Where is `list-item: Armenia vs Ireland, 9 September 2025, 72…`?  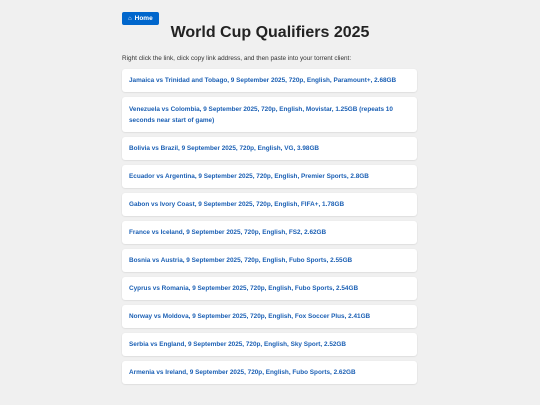
list-item: Armenia vs Ireland, 9 September 2025, 72… is located at coordinates (269, 372).